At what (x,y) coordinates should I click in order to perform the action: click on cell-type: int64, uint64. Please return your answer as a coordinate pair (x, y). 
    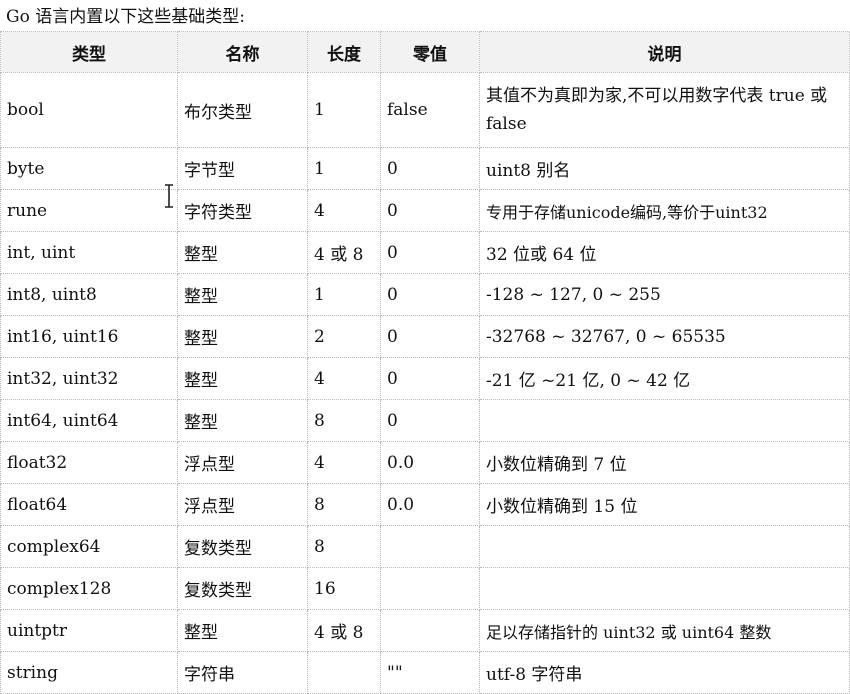
    Looking at the image, I should click on (89, 420).